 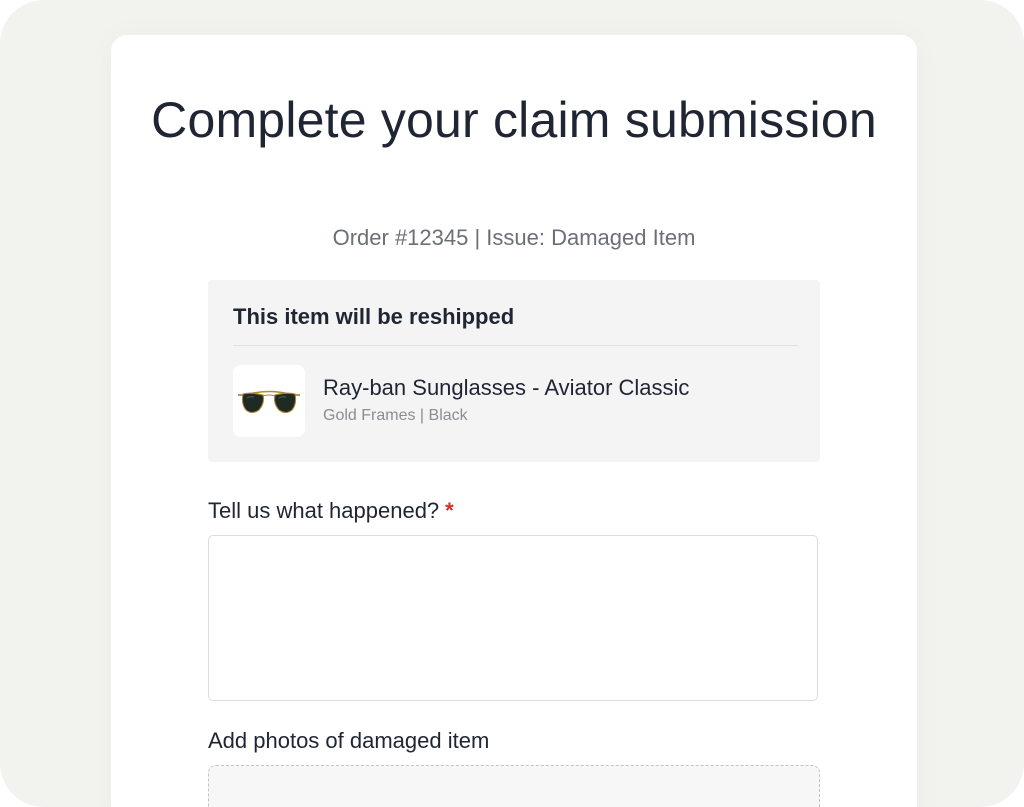 I want to click on product-thumbnail, so click(x=269, y=401).